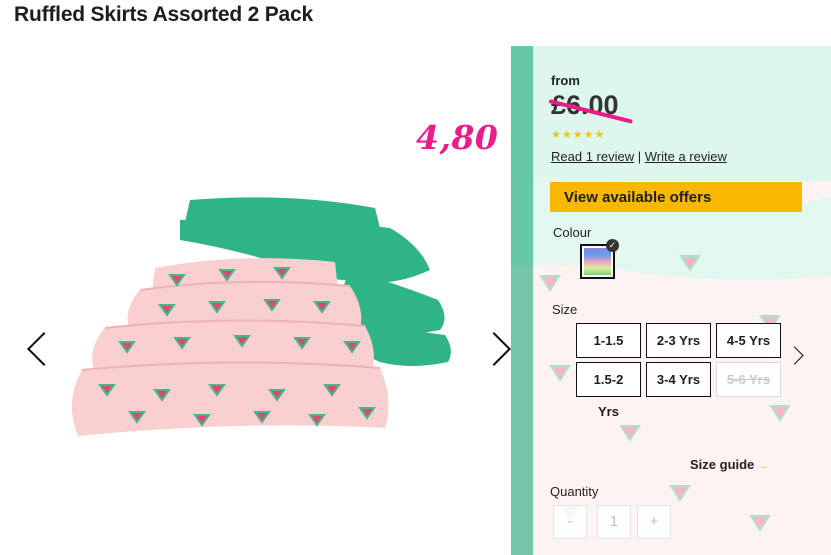  Describe the element at coordinates (592, 156) in the screenshot. I see `read-review-link: Read 1 review` at that location.